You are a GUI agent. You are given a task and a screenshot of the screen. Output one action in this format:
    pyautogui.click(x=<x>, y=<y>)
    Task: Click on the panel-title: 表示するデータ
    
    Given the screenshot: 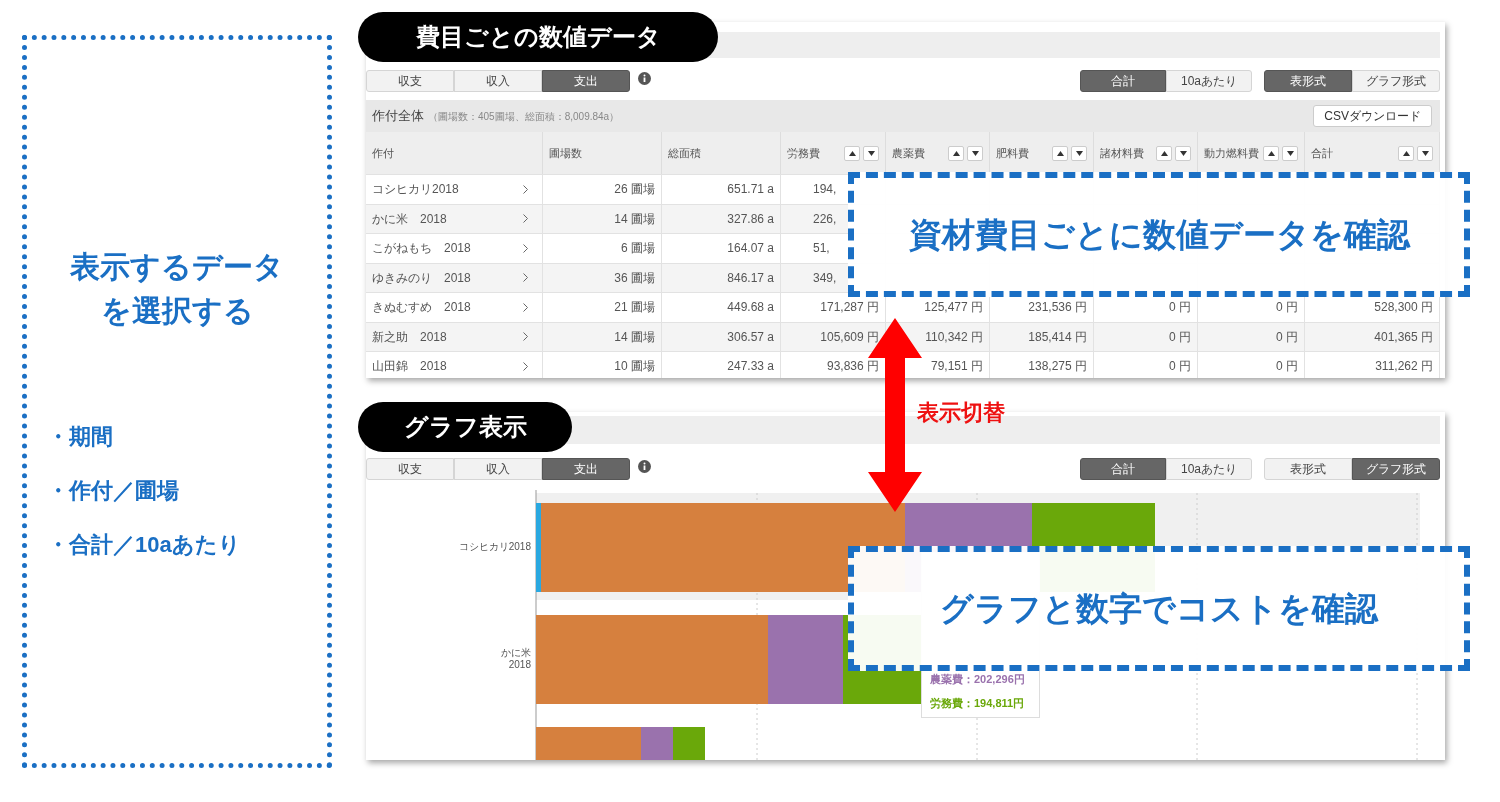 What is the action you would take?
    pyautogui.click(x=177, y=267)
    